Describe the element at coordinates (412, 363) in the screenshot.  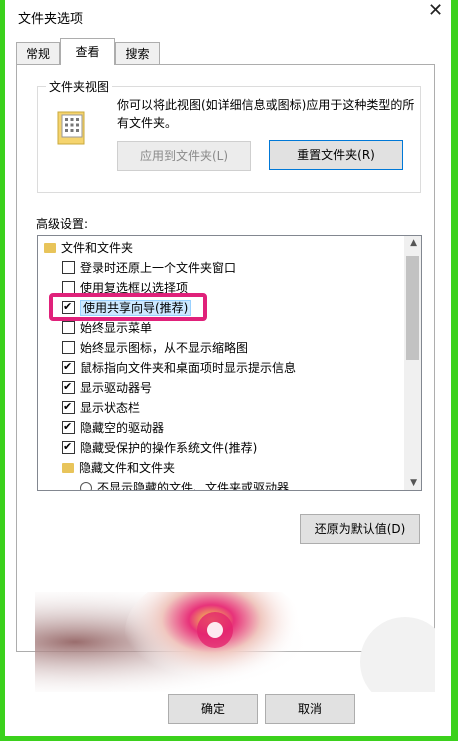
I see `tree-scrollbar: ▲ ▼` at that location.